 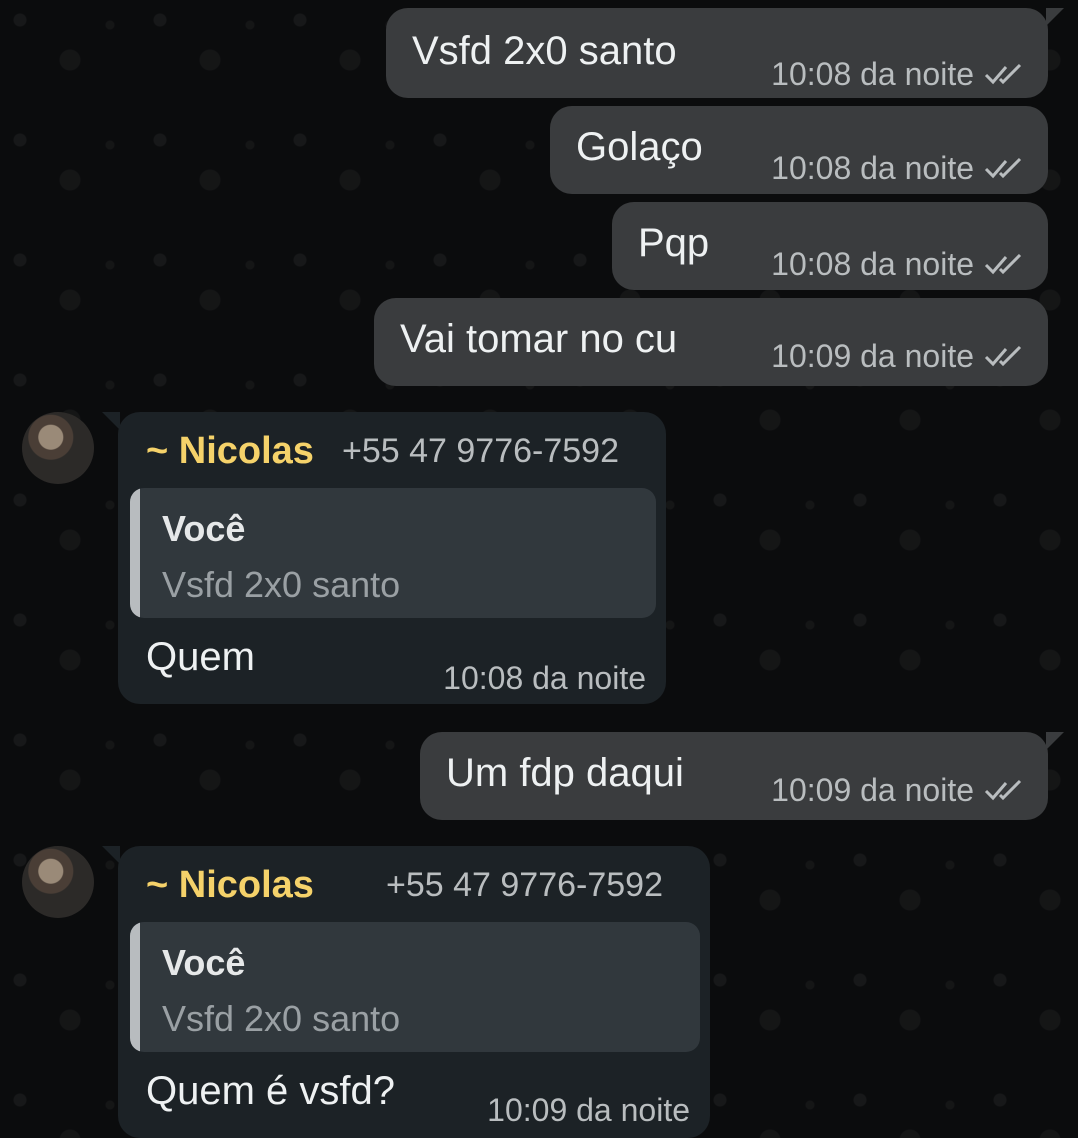 What do you see at coordinates (565, 773) in the screenshot?
I see `message-text: Um fdp daqui` at bounding box center [565, 773].